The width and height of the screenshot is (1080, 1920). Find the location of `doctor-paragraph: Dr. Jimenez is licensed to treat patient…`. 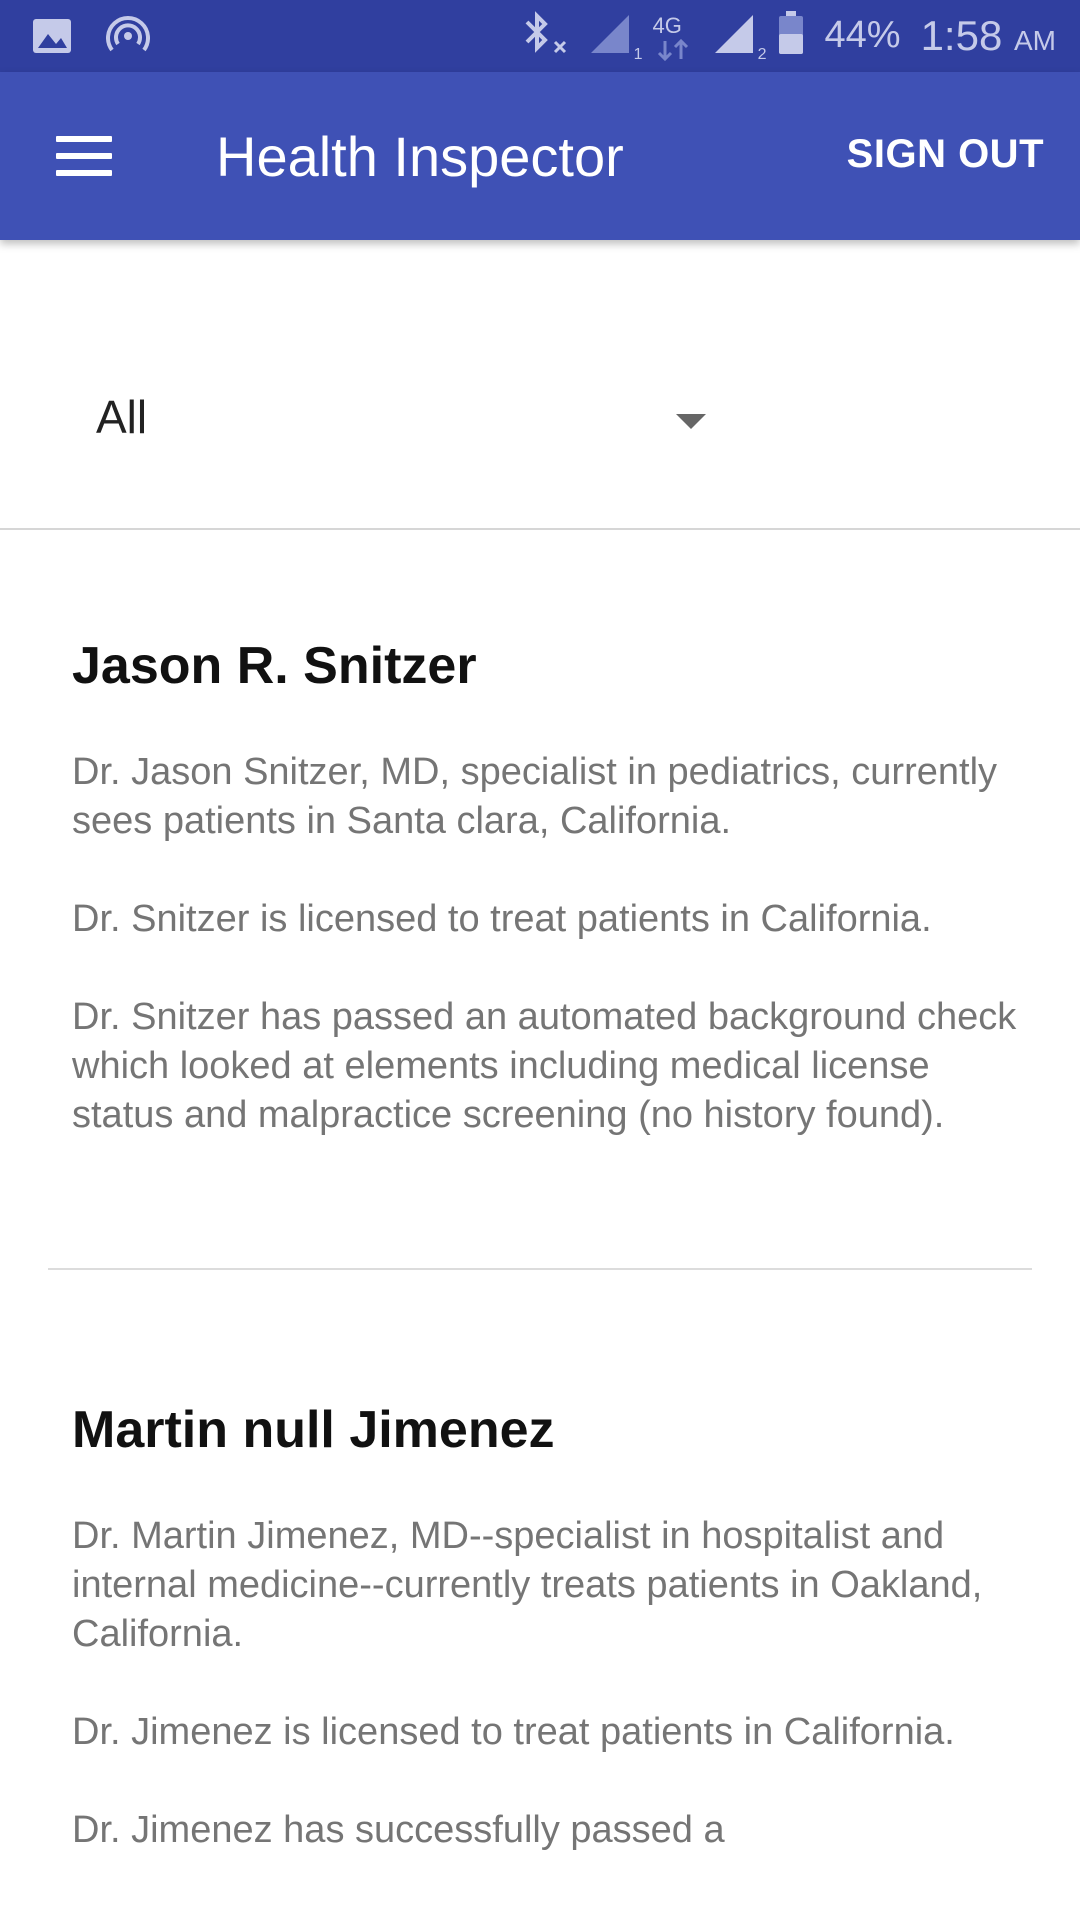

doctor-paragraph: Dr. Jimenez is licensed to treat patient… is located at coordinates (513, 1732).